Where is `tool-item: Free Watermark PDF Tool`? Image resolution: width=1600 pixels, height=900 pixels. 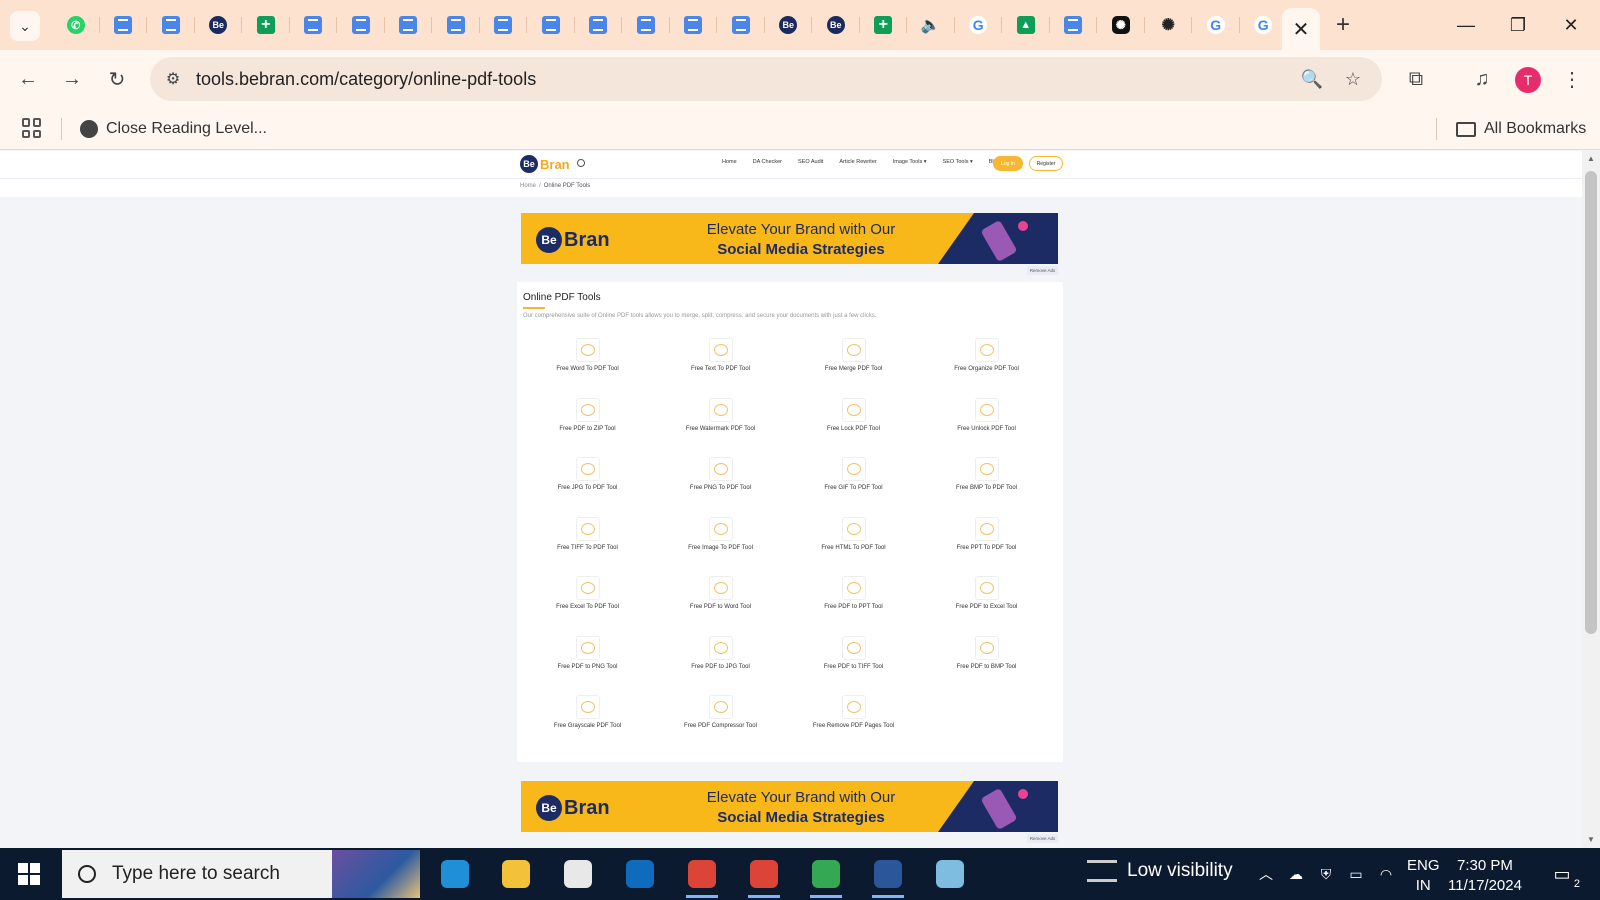 tool-item: Free Watermark PDF Tool is located at coordinates (720, 427).